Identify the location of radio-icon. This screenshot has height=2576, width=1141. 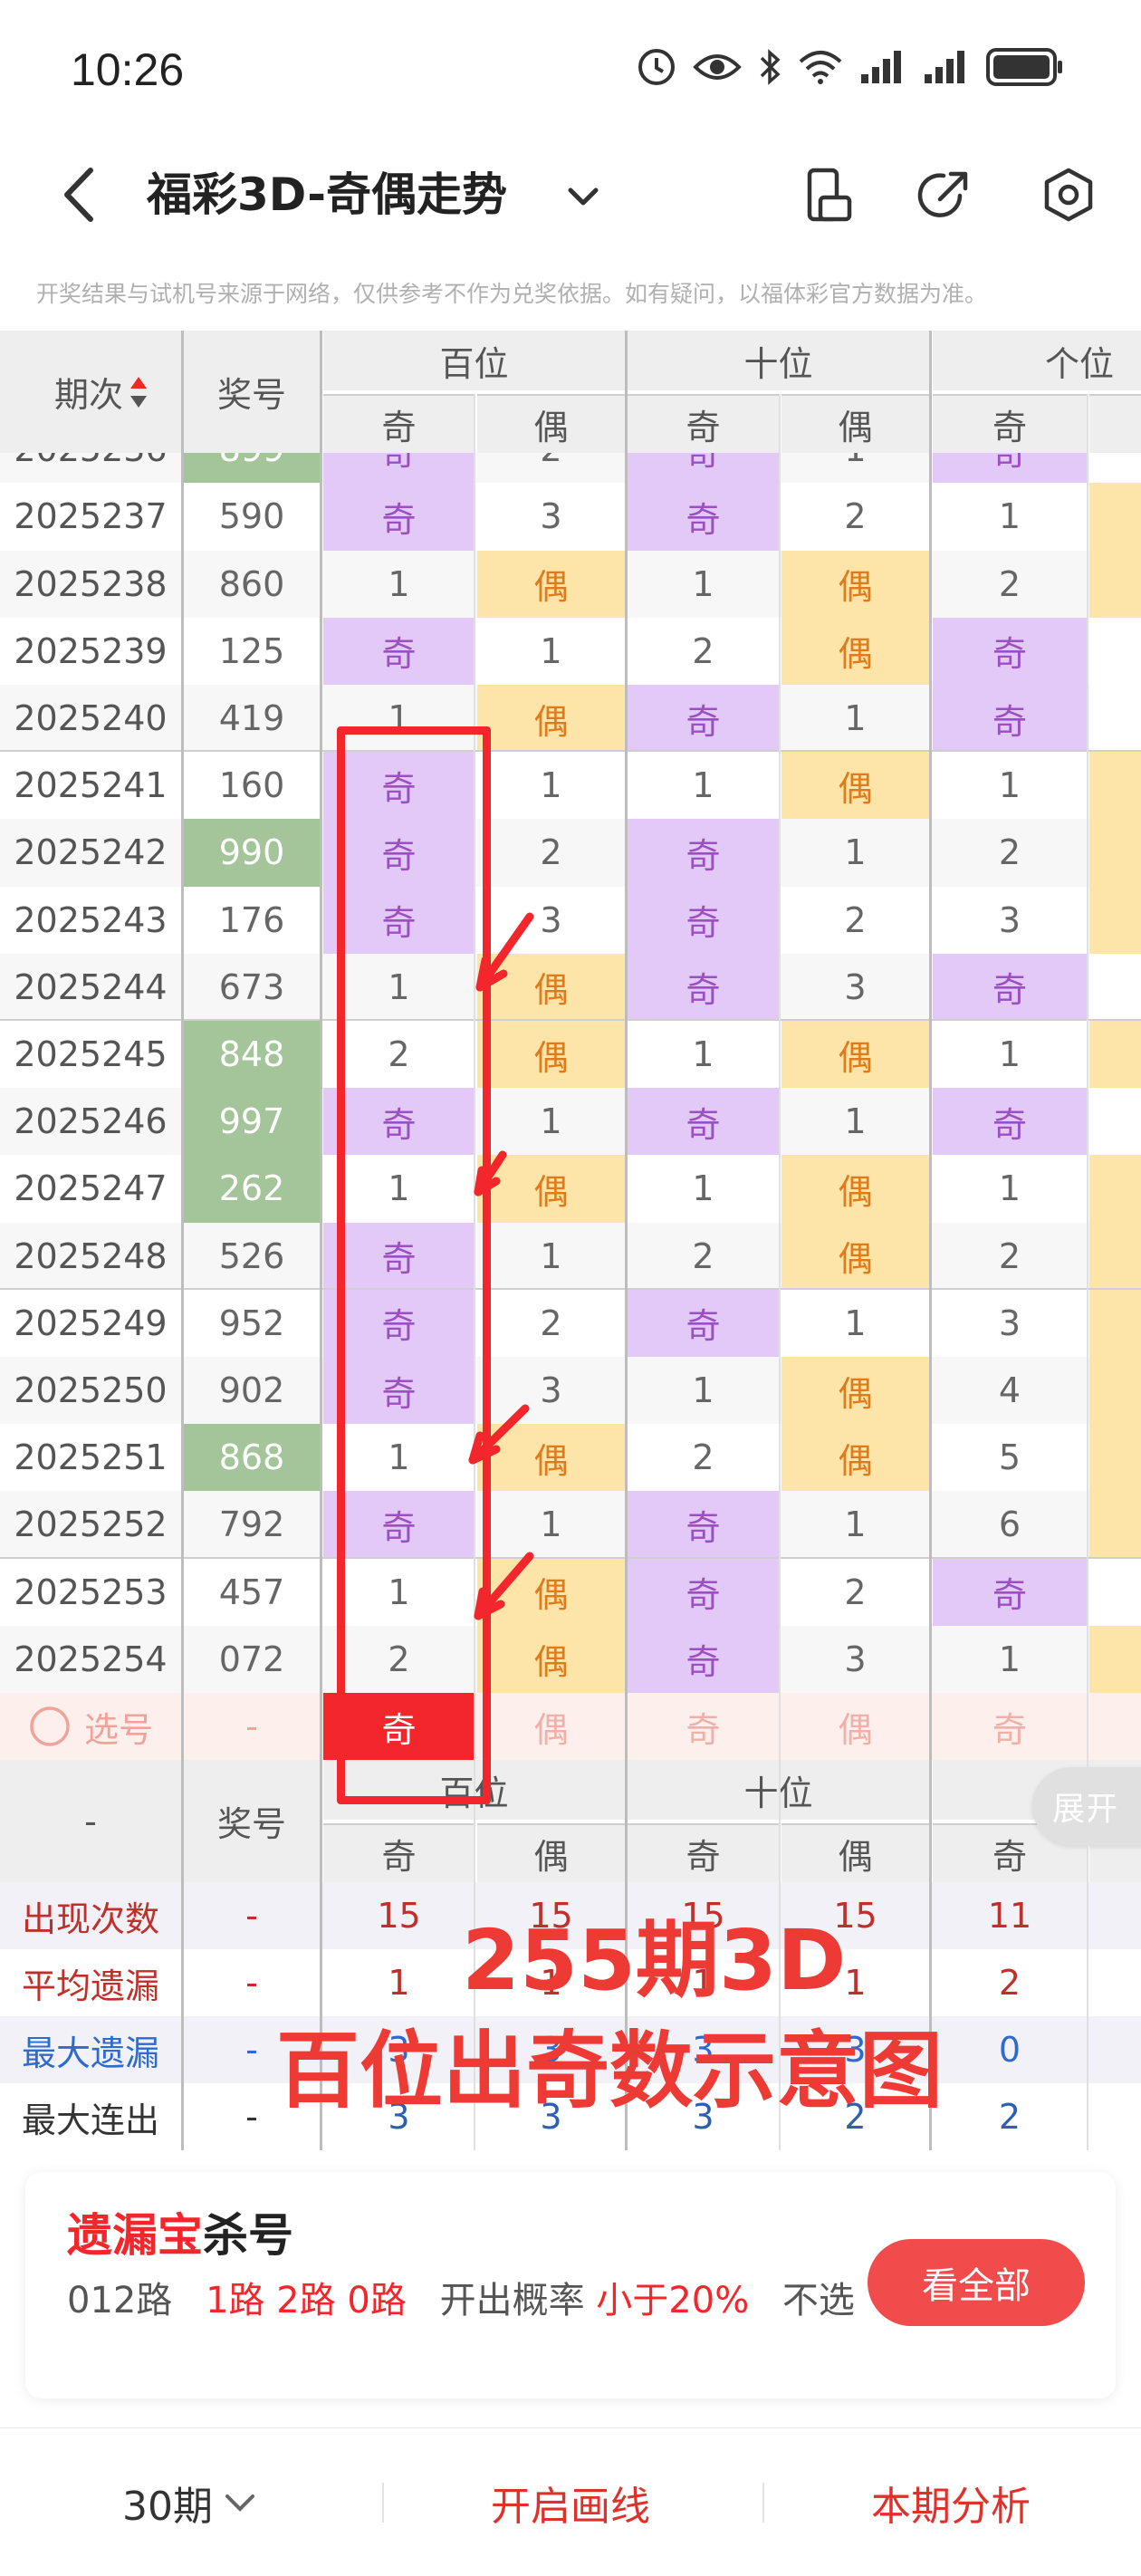
(50, 1726).